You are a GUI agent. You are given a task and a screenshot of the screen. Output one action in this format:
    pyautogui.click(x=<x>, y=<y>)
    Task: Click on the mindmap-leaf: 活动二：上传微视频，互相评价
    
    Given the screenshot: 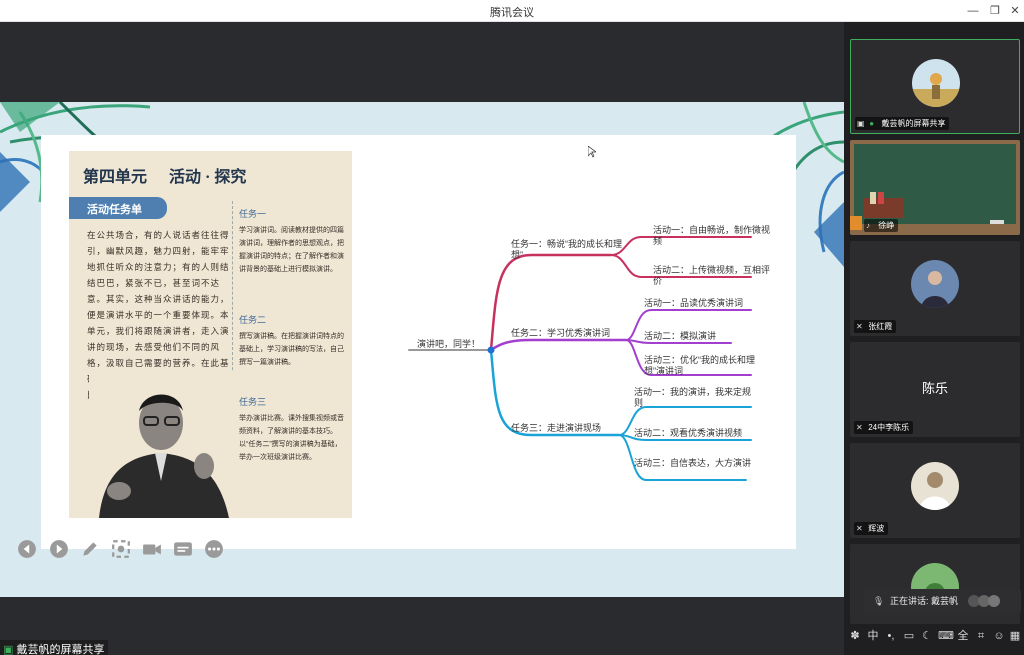 What is the action you would take?
    pyautogui.click(x=712, y=275)
    